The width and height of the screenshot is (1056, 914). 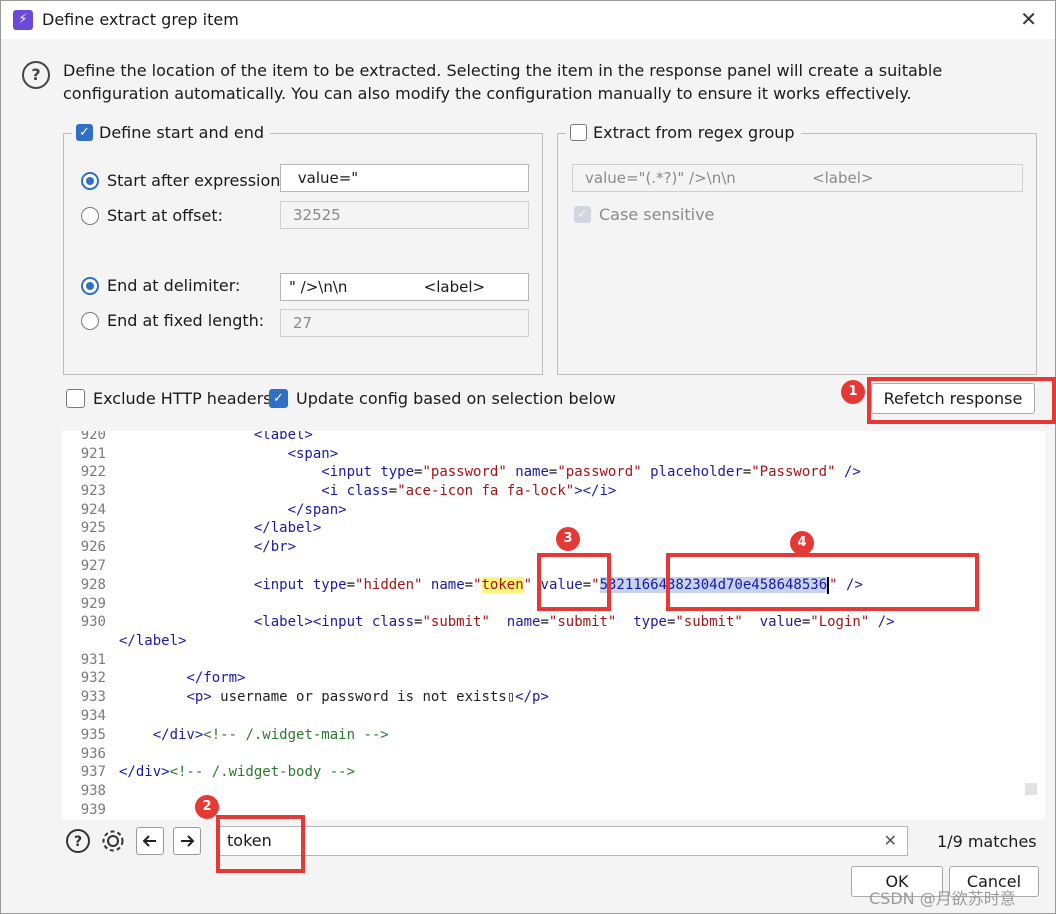 What do you see at coordinates (961, 400) in the screenshot?
I see `annotation-box-refetch` at bounding box center [961, 400].